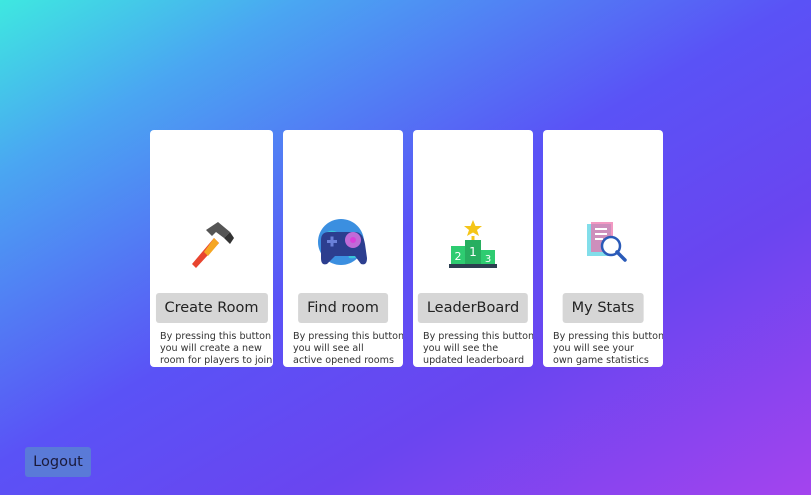 This screenshot has height=495, width=811. Describe the element at coordinates (58, 462) in the screenshot. I see `logout-button: Logout` at that location.